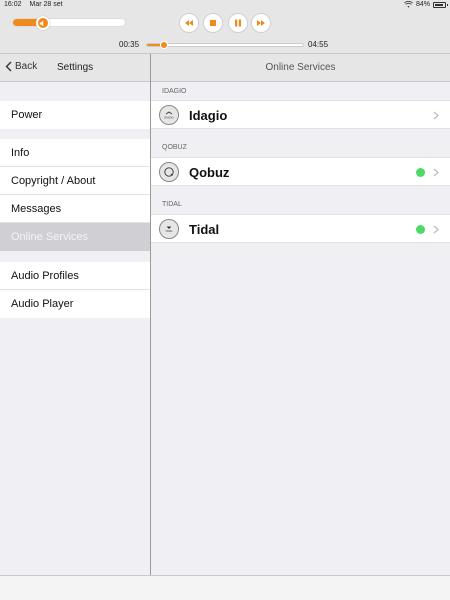 This screenshot has width=450, height=600. Describe the element at coordinates (169, 115) in the screenshot. I see `idagio-logo-icon: IDAGIO` at that location.